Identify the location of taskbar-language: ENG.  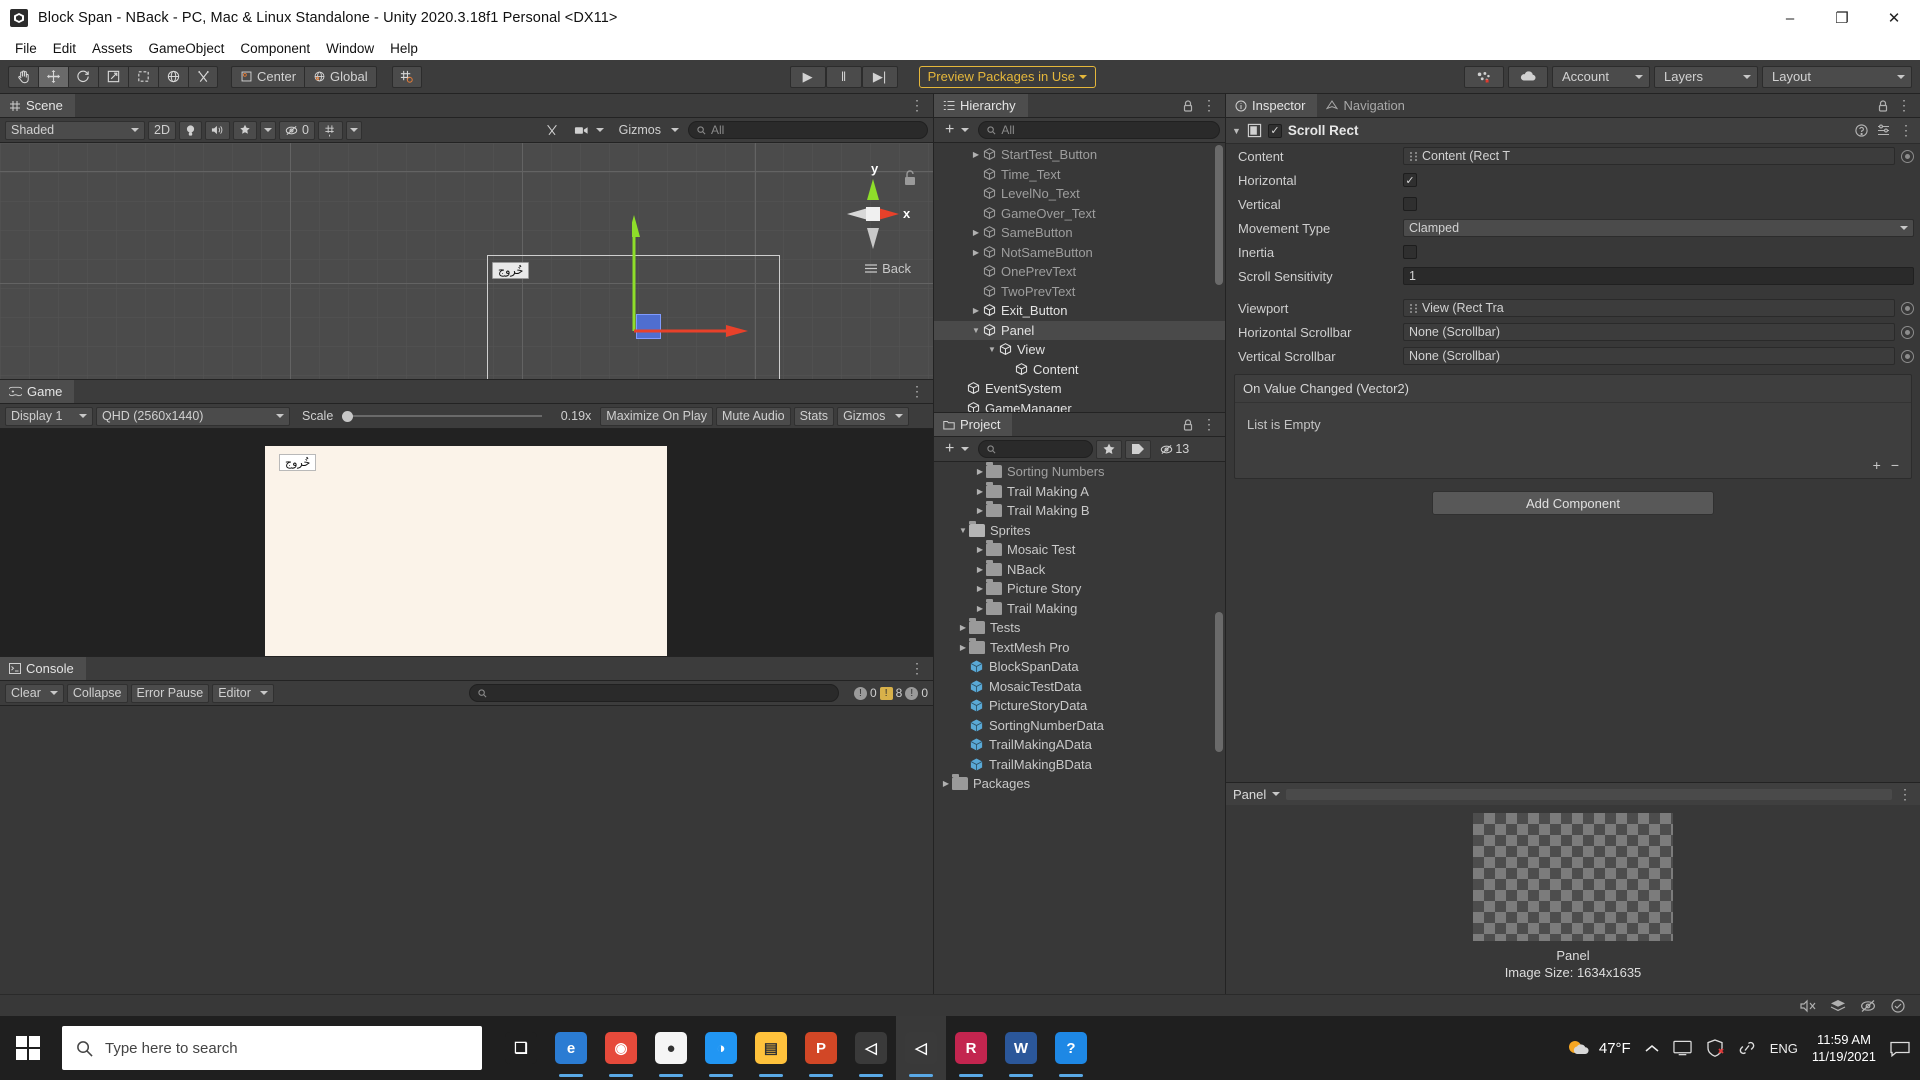
(1784, 1048).